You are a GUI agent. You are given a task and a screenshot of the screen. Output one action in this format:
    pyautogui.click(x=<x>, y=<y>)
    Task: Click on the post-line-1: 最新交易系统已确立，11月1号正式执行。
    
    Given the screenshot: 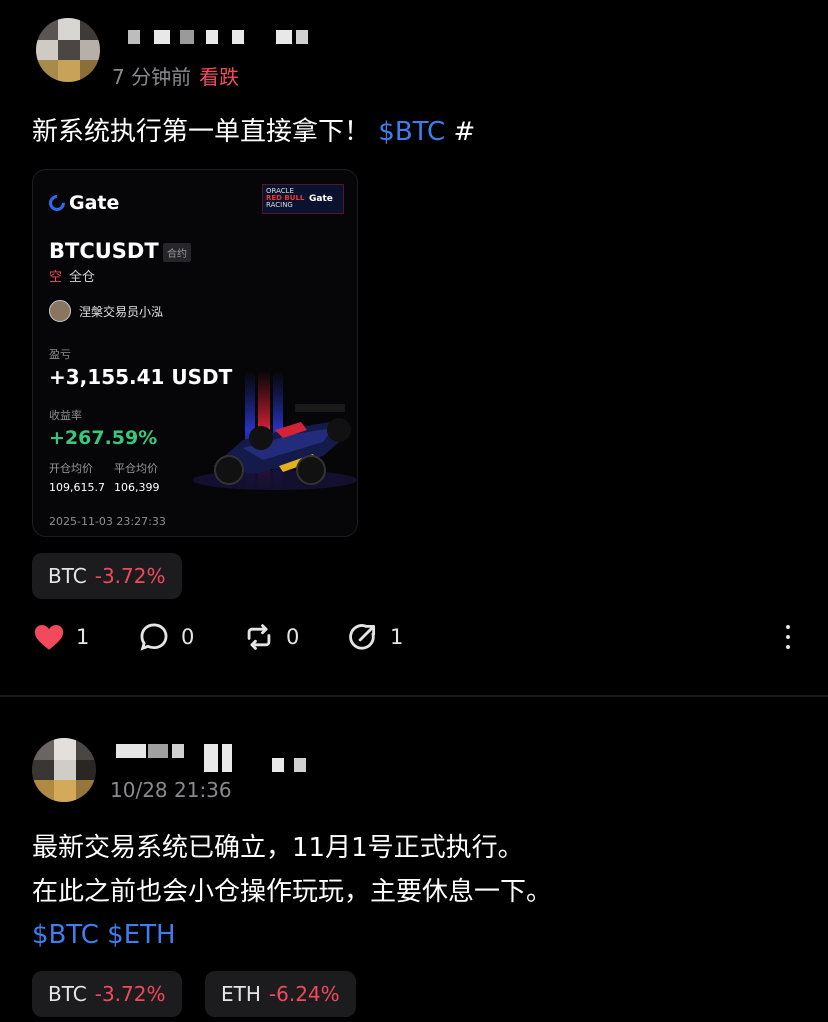 What is the action you would take?
    pyautogui.click(x=278, y=848)
    